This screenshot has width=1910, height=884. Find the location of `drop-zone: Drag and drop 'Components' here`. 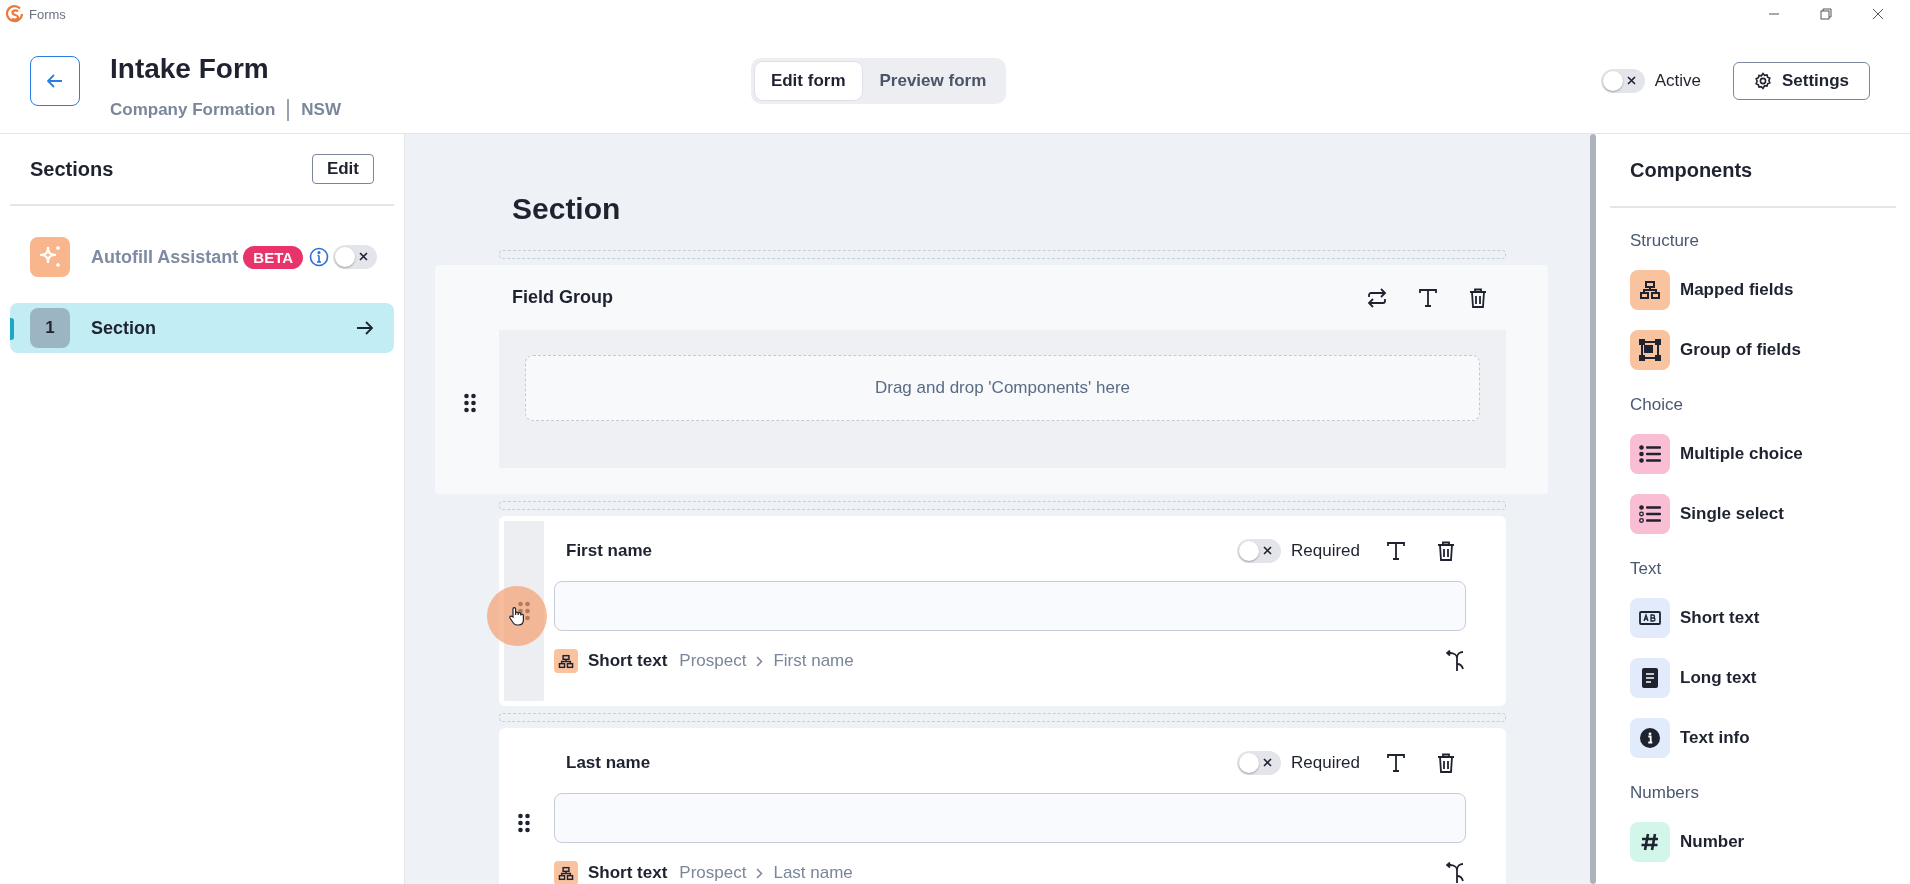

drop-zone: Drag and drop 'Components' here is located at coordinates (1002, 388).